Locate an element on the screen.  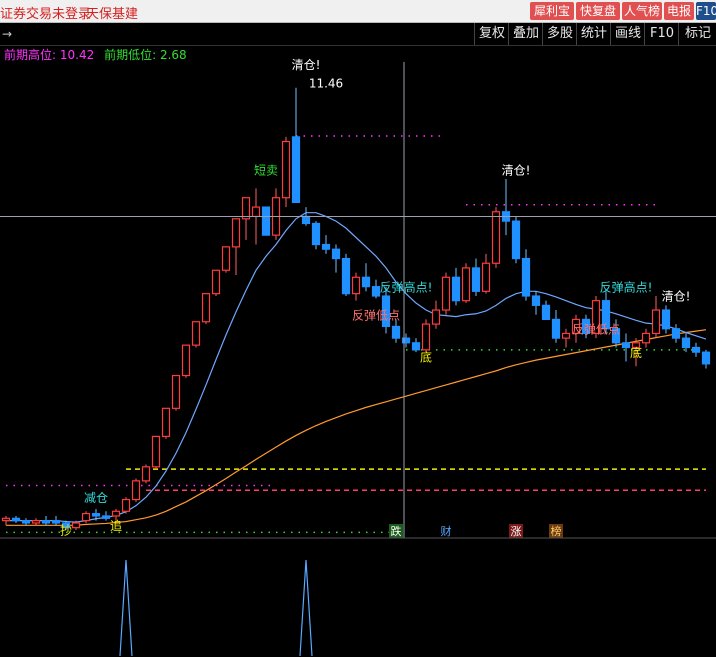
chart-annotation: 追 is located at coordinates (116, 525).